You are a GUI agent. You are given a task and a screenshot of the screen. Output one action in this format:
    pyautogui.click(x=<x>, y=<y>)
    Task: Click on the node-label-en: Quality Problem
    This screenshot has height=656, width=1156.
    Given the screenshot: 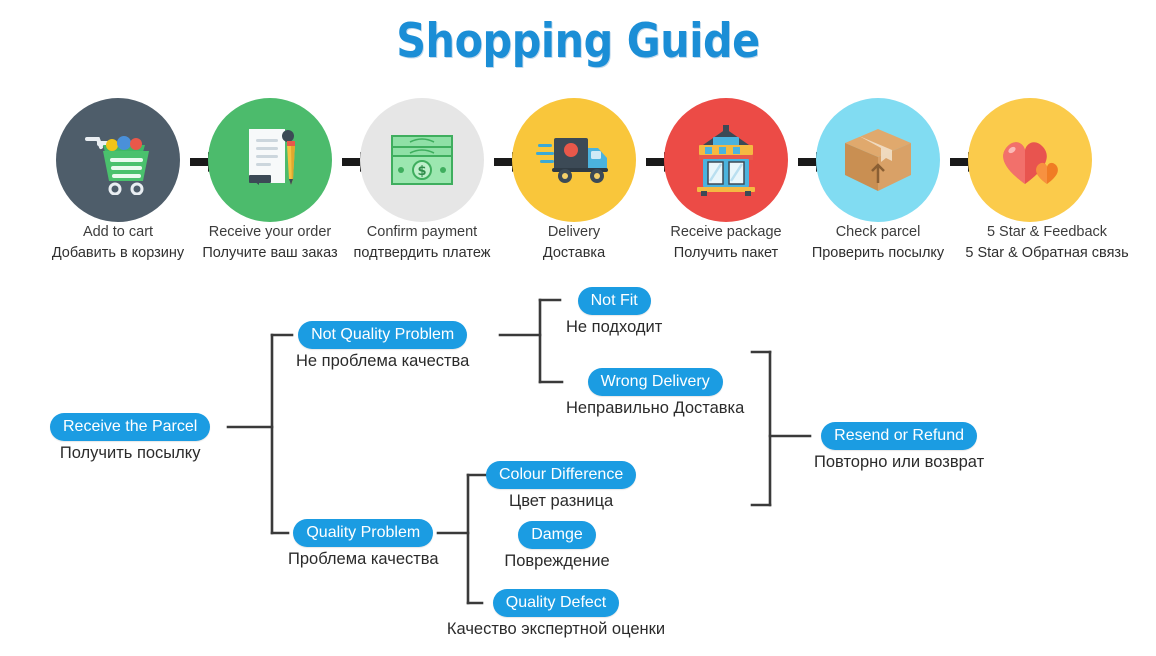 What is the action you would take?
    pyautogui.click(x=363, y=533)
    